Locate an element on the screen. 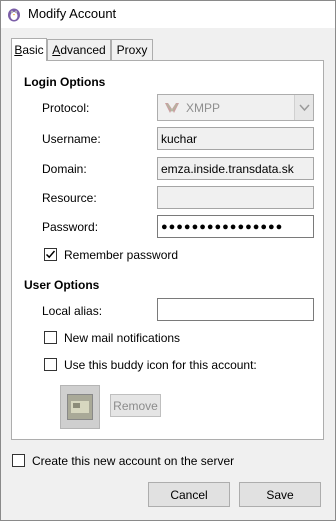  xmpp-icon is located at coordinates (172, 108).